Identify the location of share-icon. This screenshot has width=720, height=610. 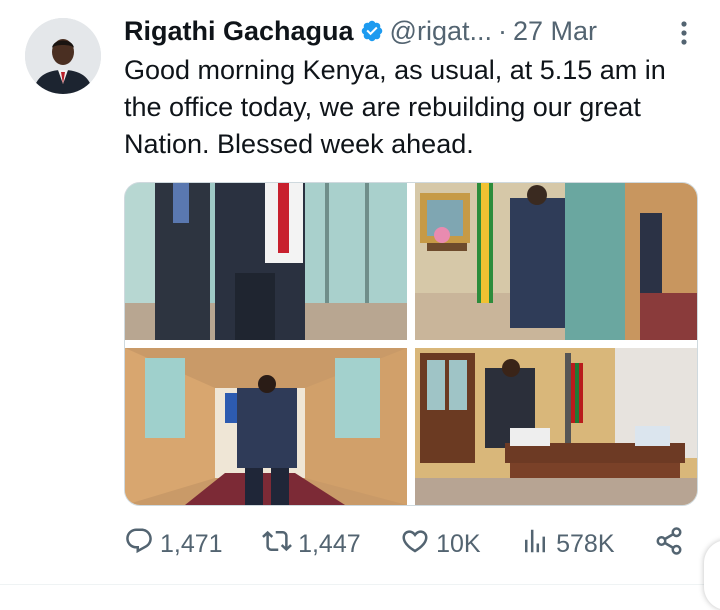
(669, 544).